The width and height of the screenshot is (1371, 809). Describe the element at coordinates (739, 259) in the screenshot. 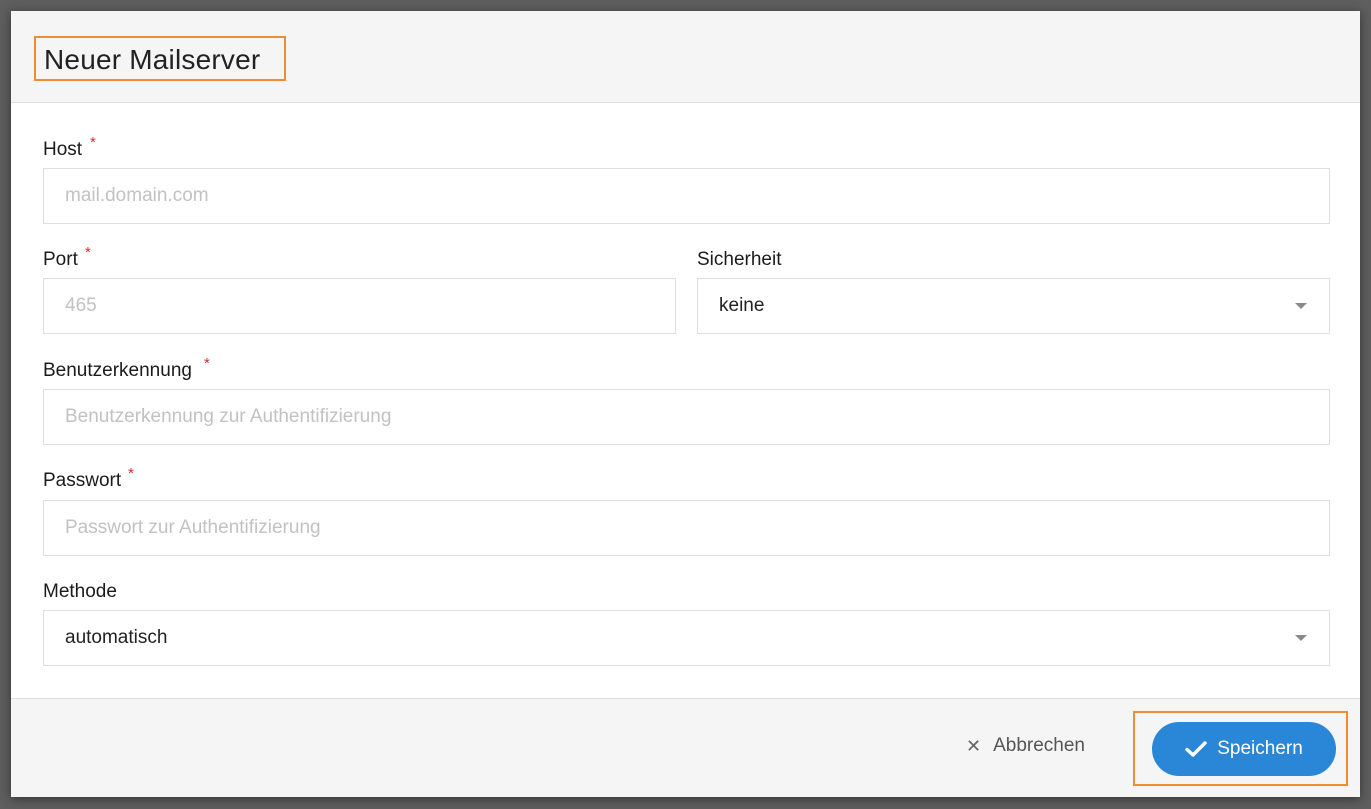

I see `security-label: Sicherheit` at that location.